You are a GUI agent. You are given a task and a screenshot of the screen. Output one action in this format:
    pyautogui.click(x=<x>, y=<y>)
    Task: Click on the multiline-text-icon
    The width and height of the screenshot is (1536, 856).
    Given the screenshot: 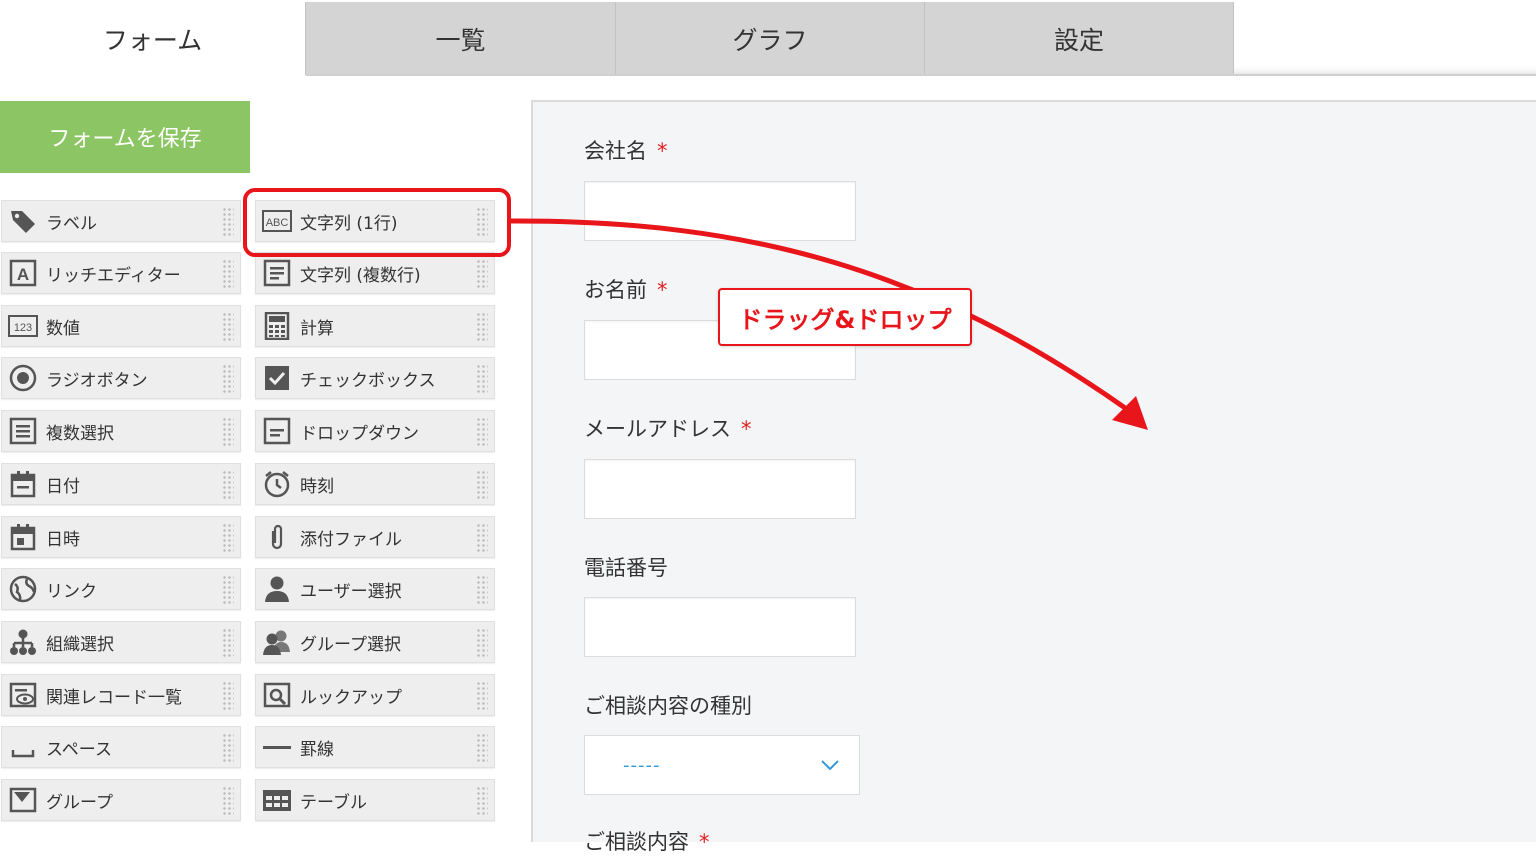 What is the action you would take?
    pyautogui.click(x=277, y=273)
    